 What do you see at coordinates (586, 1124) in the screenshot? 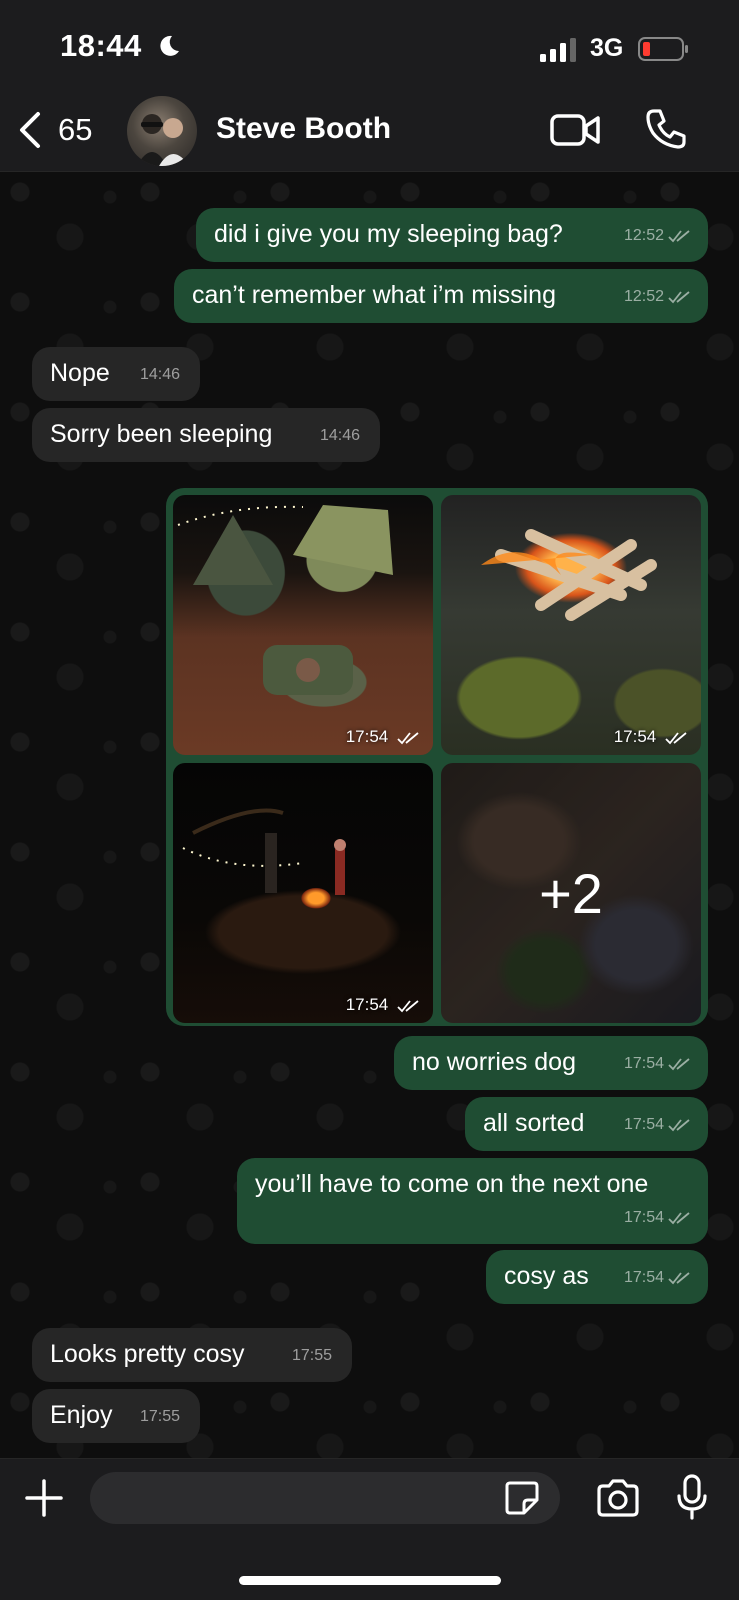
I see `message-bubble: all sorted 17:54` at bounding box center [586, 1124].